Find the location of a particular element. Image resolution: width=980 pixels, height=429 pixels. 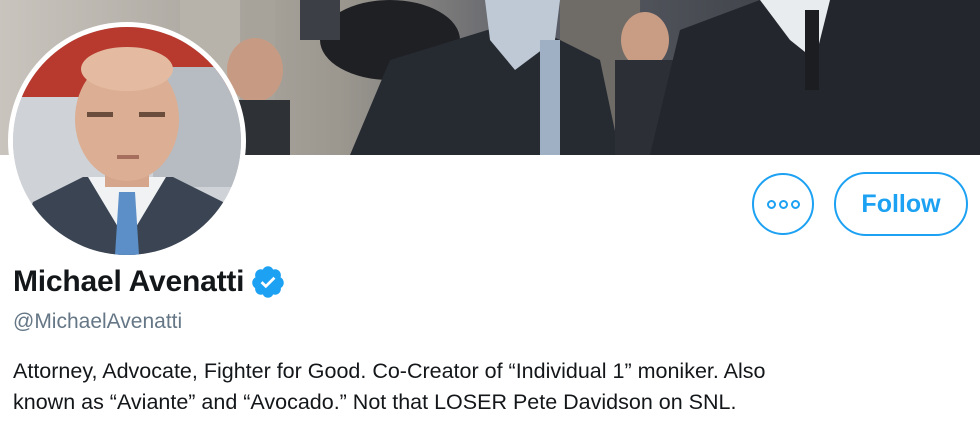

follow-button: Follow is located at coordinates (901, 204).